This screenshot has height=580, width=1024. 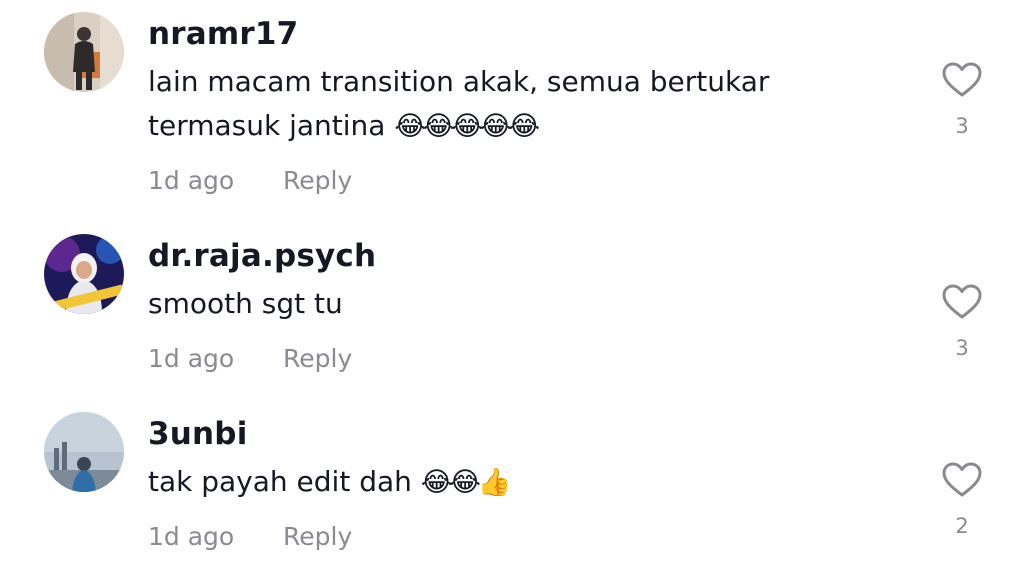 What do you see at coordinates (528, 482) in the screenshot?
I see `comment-text: tak payah edit dah 😂😂👍` at bounding box center [528, 482].